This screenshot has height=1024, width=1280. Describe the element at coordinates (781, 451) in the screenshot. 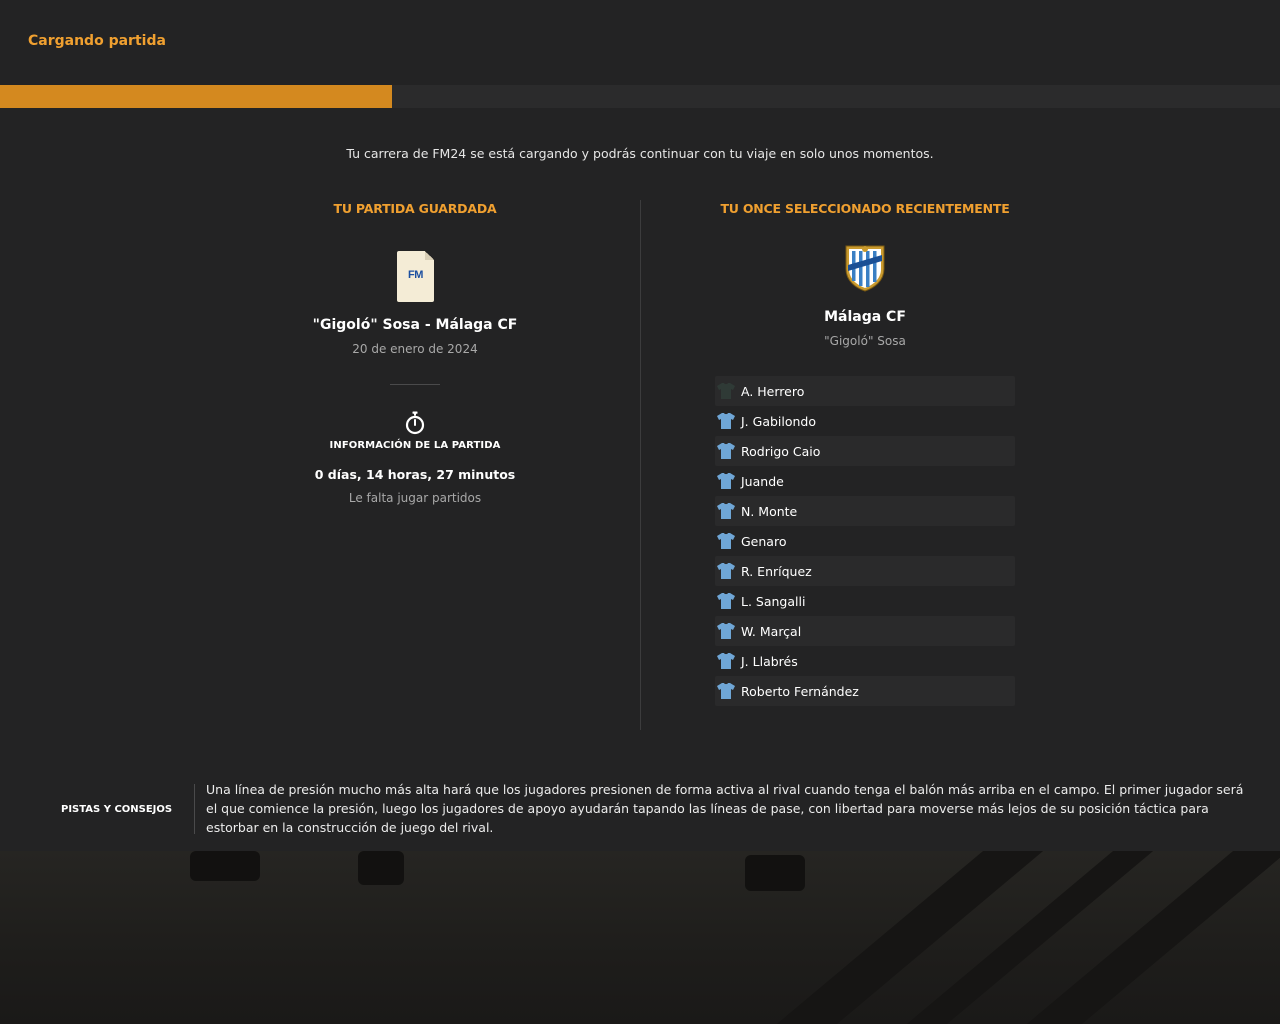

I see `player-name: Rodrigo Caio` at that location.